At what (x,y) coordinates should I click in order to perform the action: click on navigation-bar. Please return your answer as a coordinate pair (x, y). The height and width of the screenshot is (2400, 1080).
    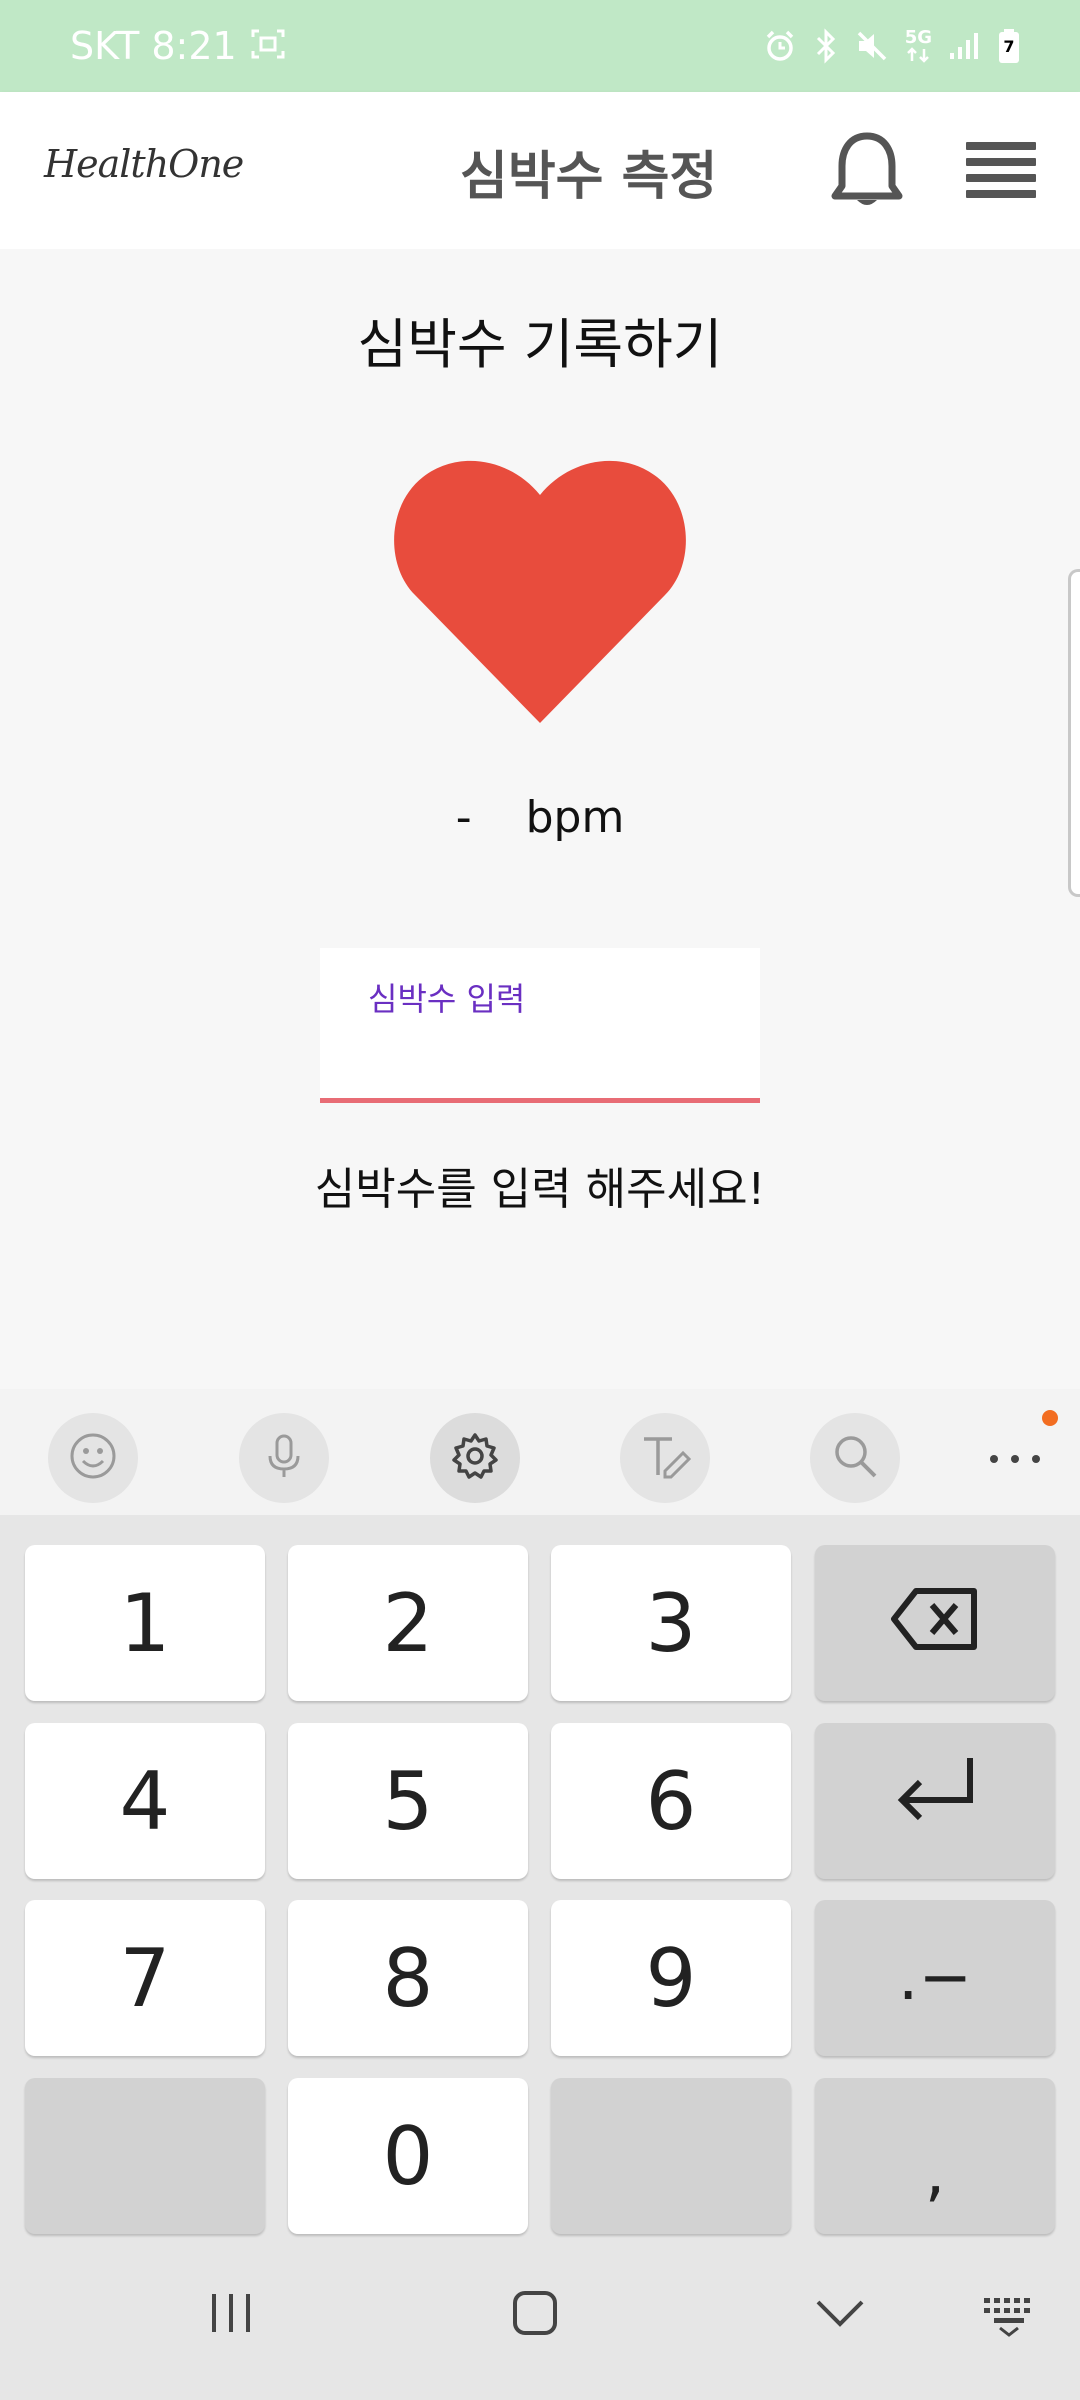
    Looking at the image, I should click on (540, 2320).